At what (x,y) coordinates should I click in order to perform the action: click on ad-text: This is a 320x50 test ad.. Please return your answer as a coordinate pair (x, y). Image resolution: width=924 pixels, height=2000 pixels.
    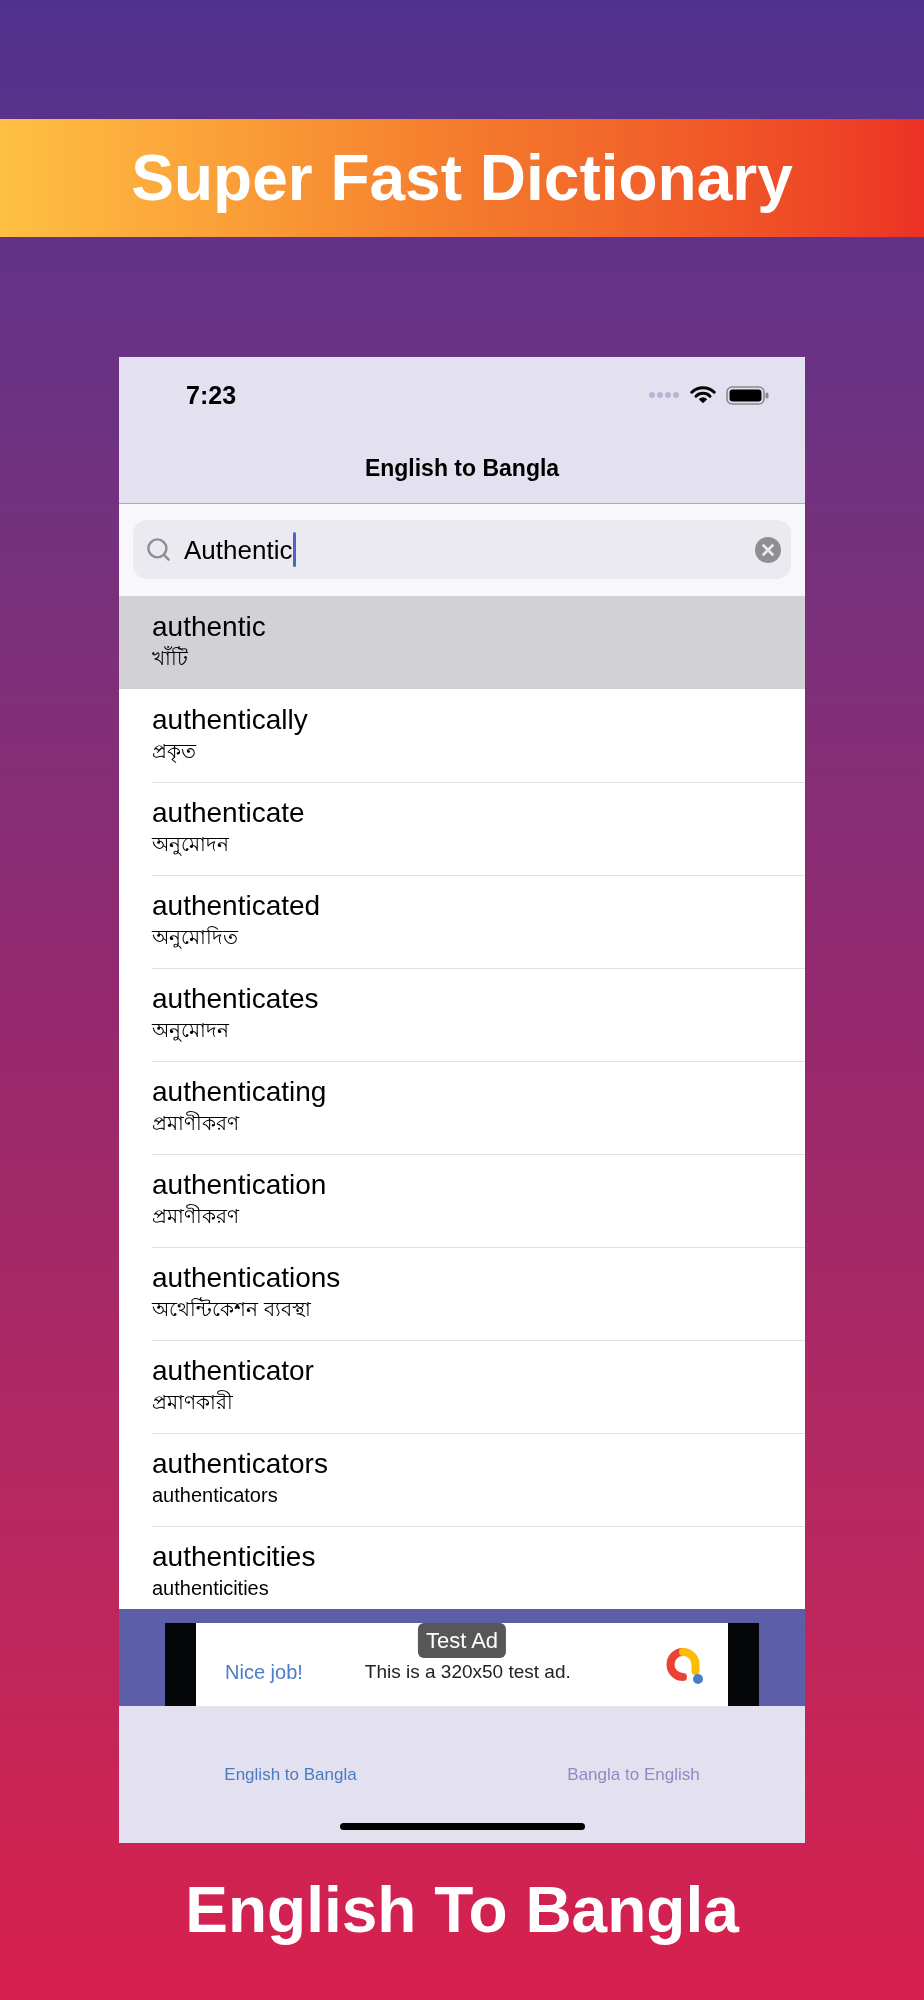
    Looking at the image, I should click on (467, 1671).